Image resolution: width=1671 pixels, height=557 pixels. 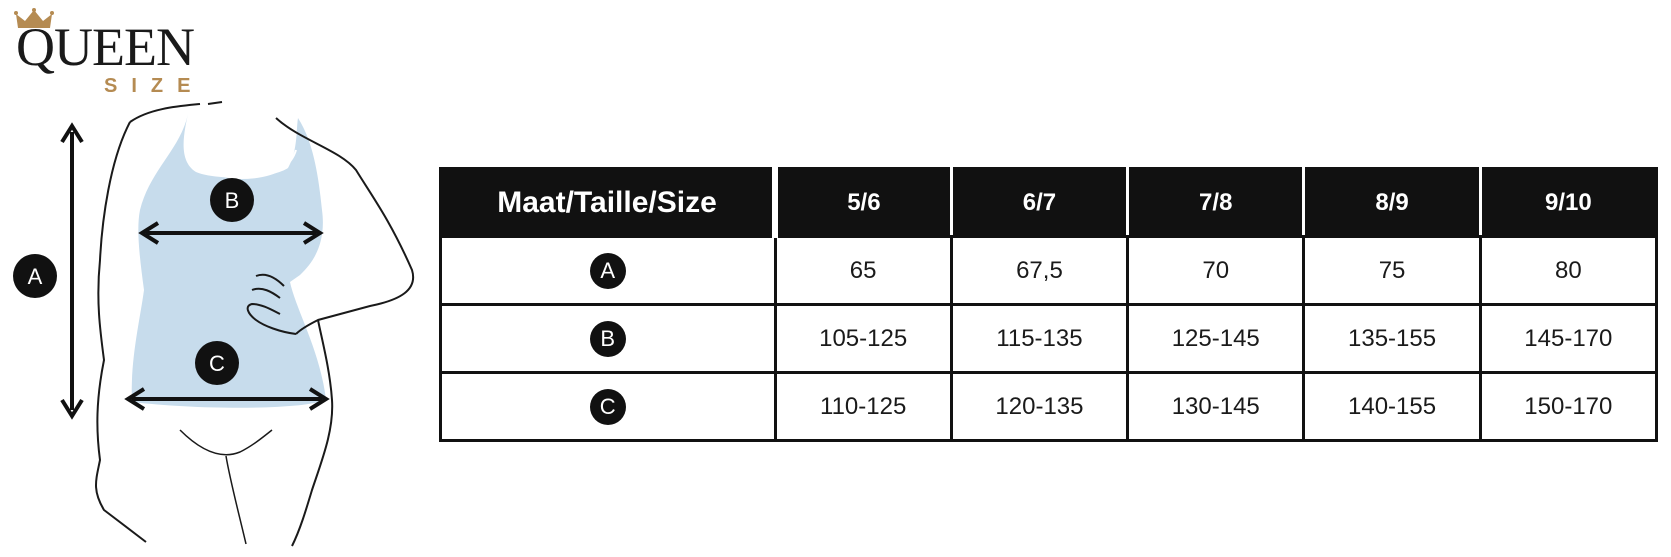 What do you see at coordinates (1039, 270) in the screenshot?
I see `table-cell: 67,5` at bounding box center [1039, 270].